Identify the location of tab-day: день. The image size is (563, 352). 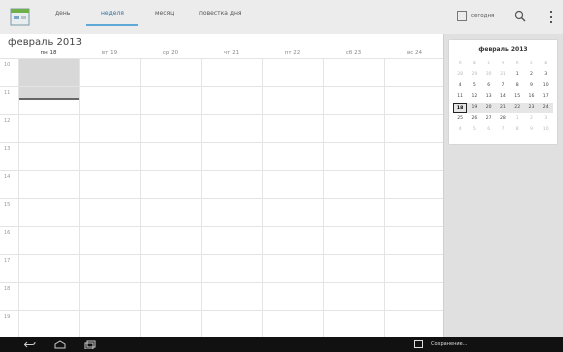
(62, 13).